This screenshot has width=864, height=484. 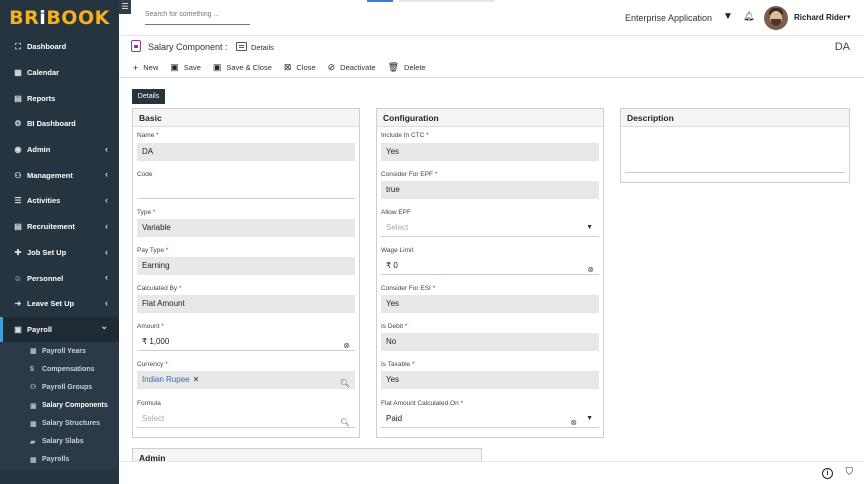 I want to click on sidebar-item-label: BI Dashboard, so click(x=51, y=124).